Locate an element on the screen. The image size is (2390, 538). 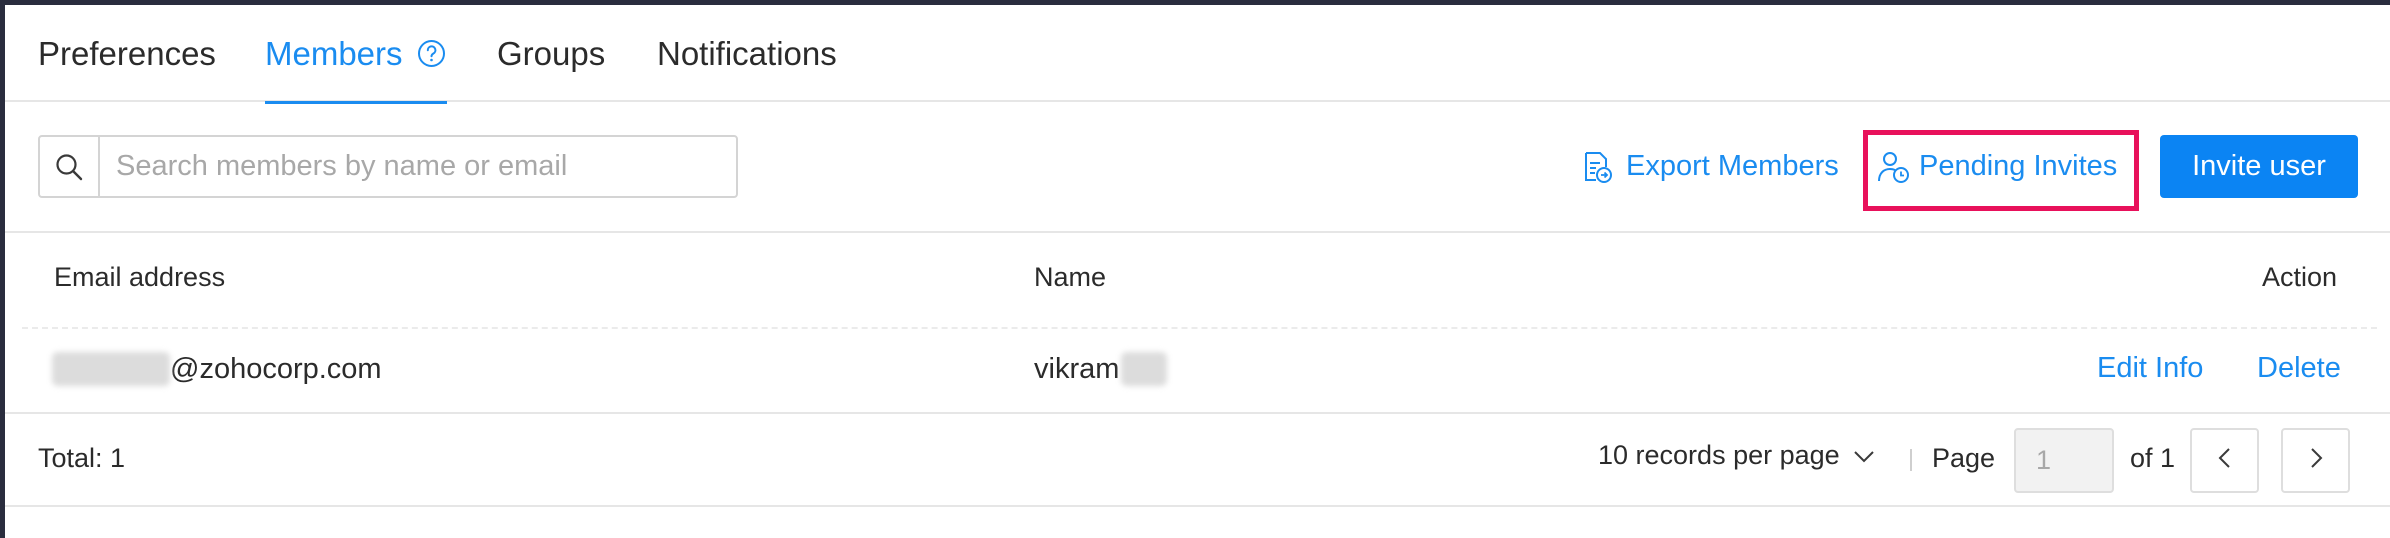
invite-user-button: Invite user is located at coordinates (2259, 166).